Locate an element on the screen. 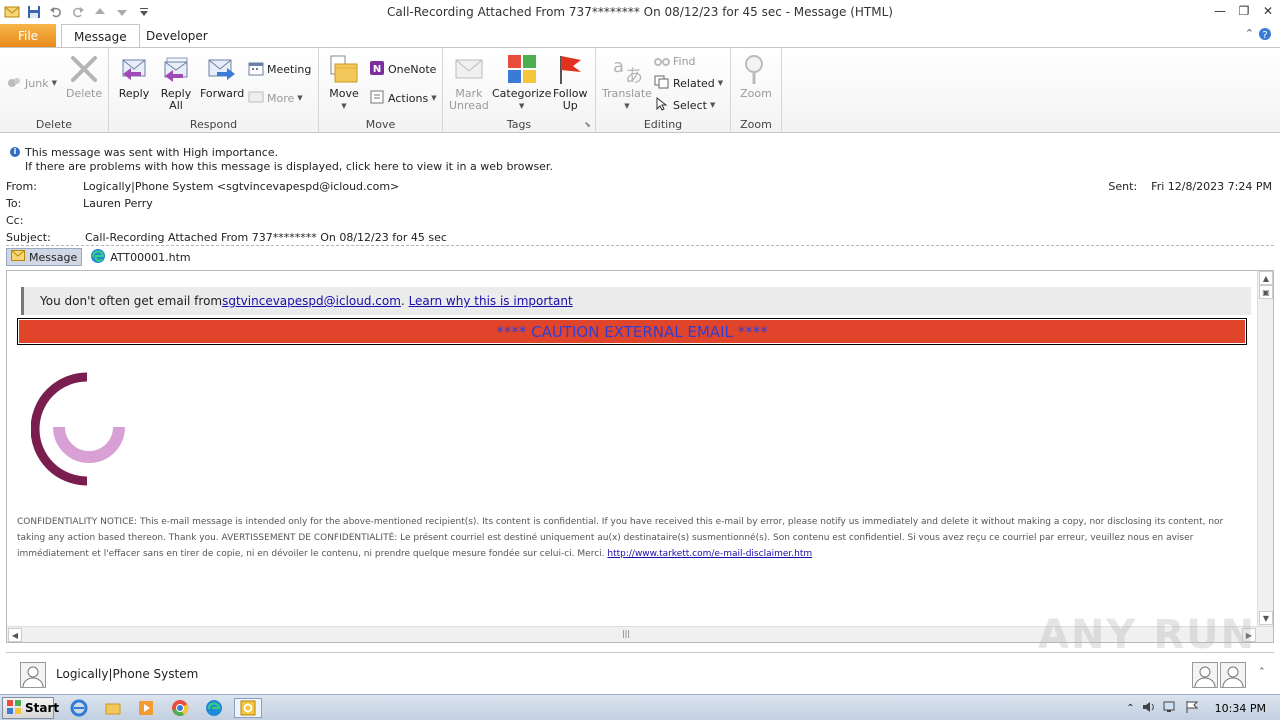 The width and height of the screenshot is (1280, 720). select-button: Select ▼ is located at coordinates (684, 105).